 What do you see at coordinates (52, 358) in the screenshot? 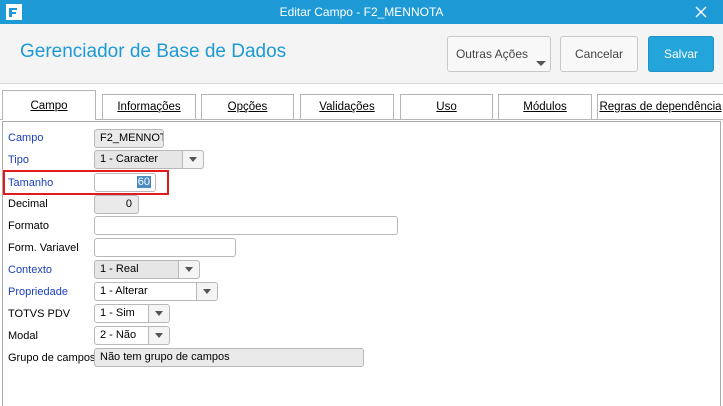
I see `grupo-campos-label: Grupo de campos` at bounding box center [52, 358].